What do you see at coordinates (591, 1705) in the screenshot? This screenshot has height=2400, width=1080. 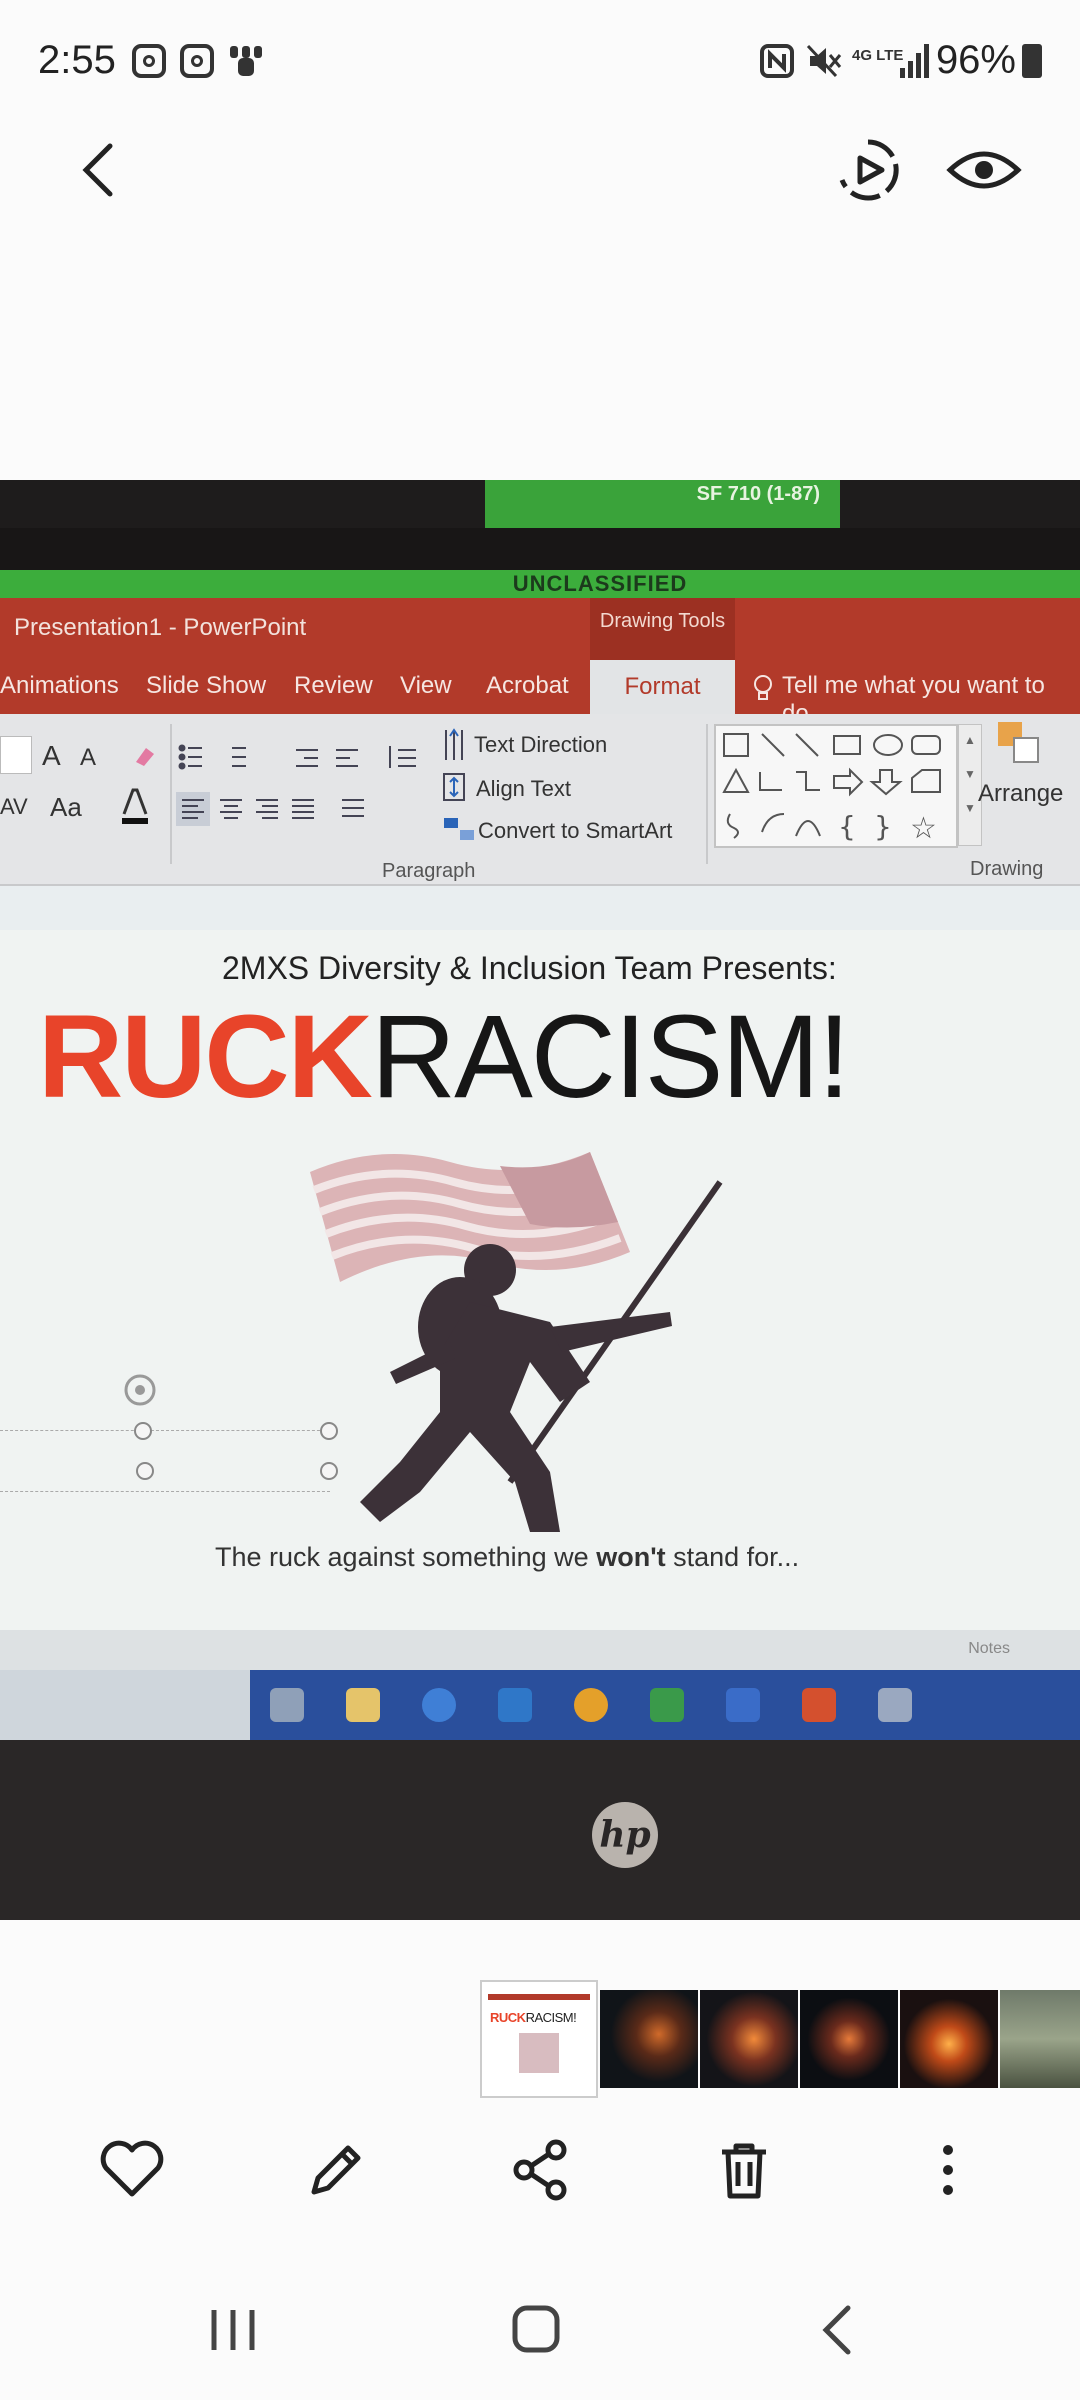 I see `chrome-icon` at bounding box center [591, 1705].